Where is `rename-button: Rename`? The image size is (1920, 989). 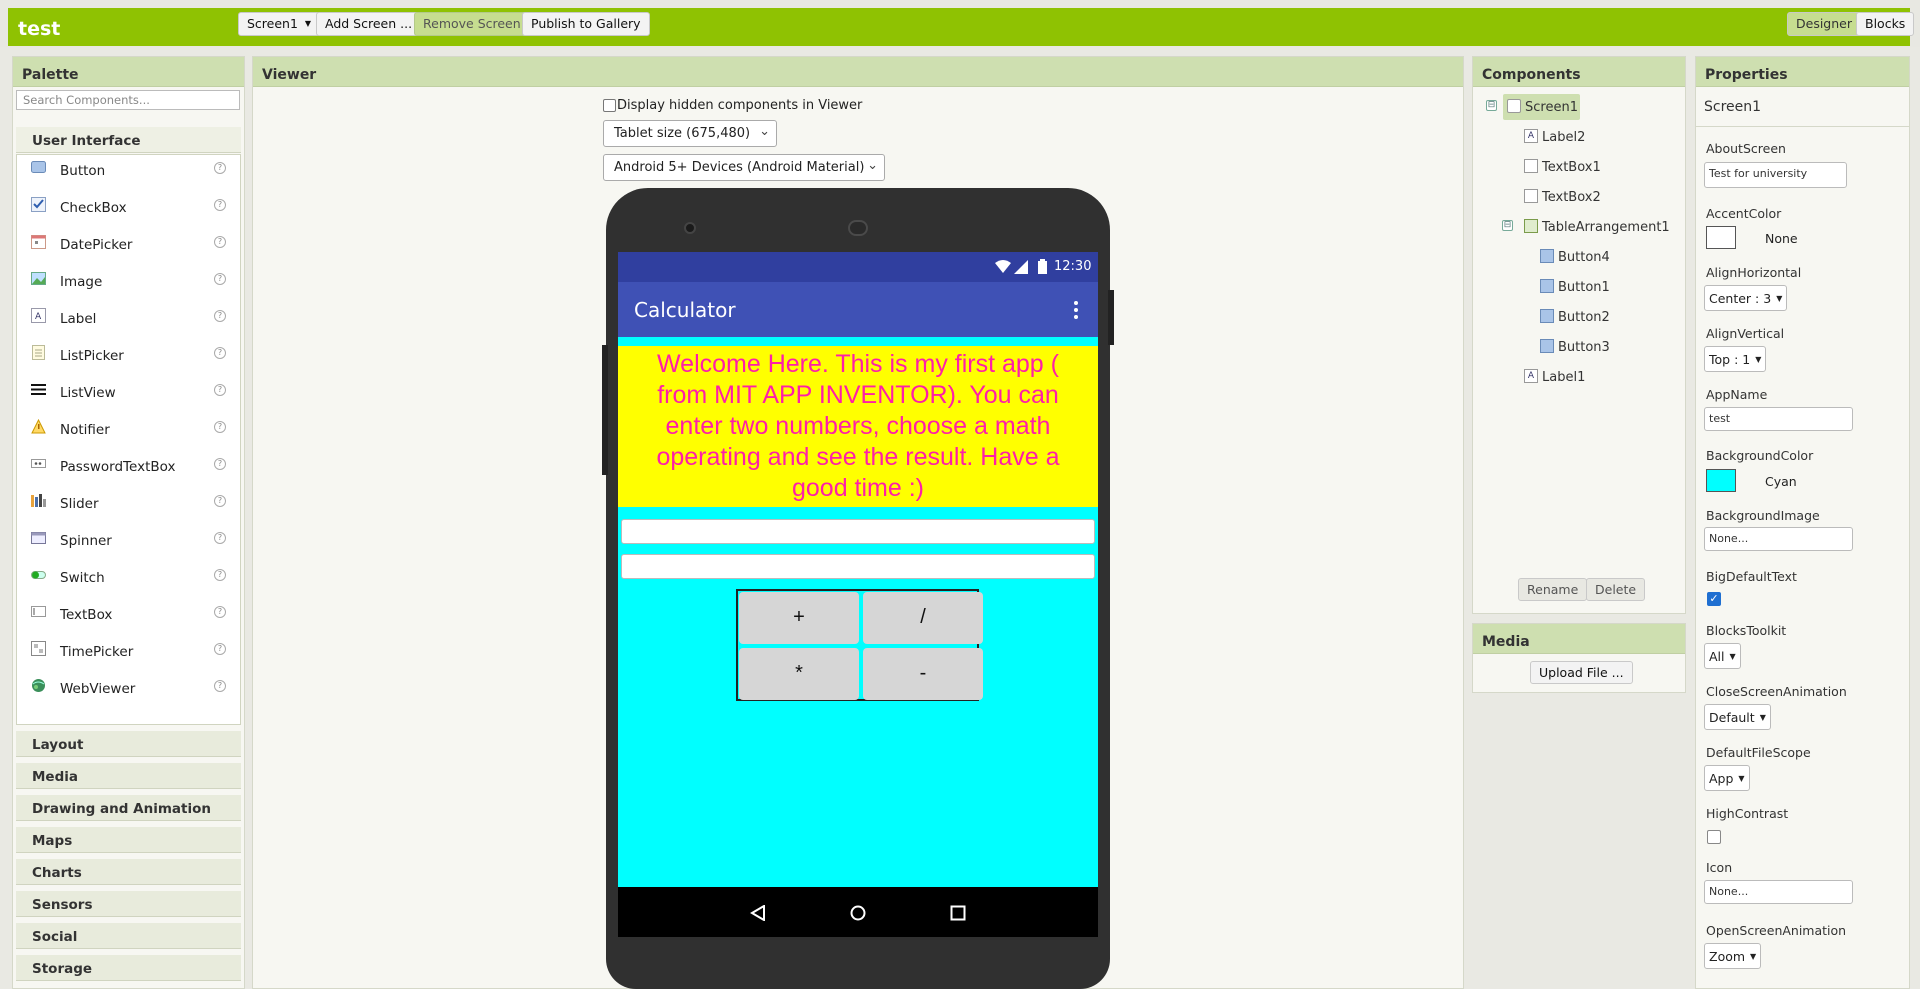 rename-button: Rename is located at coordinates (1553, 589).